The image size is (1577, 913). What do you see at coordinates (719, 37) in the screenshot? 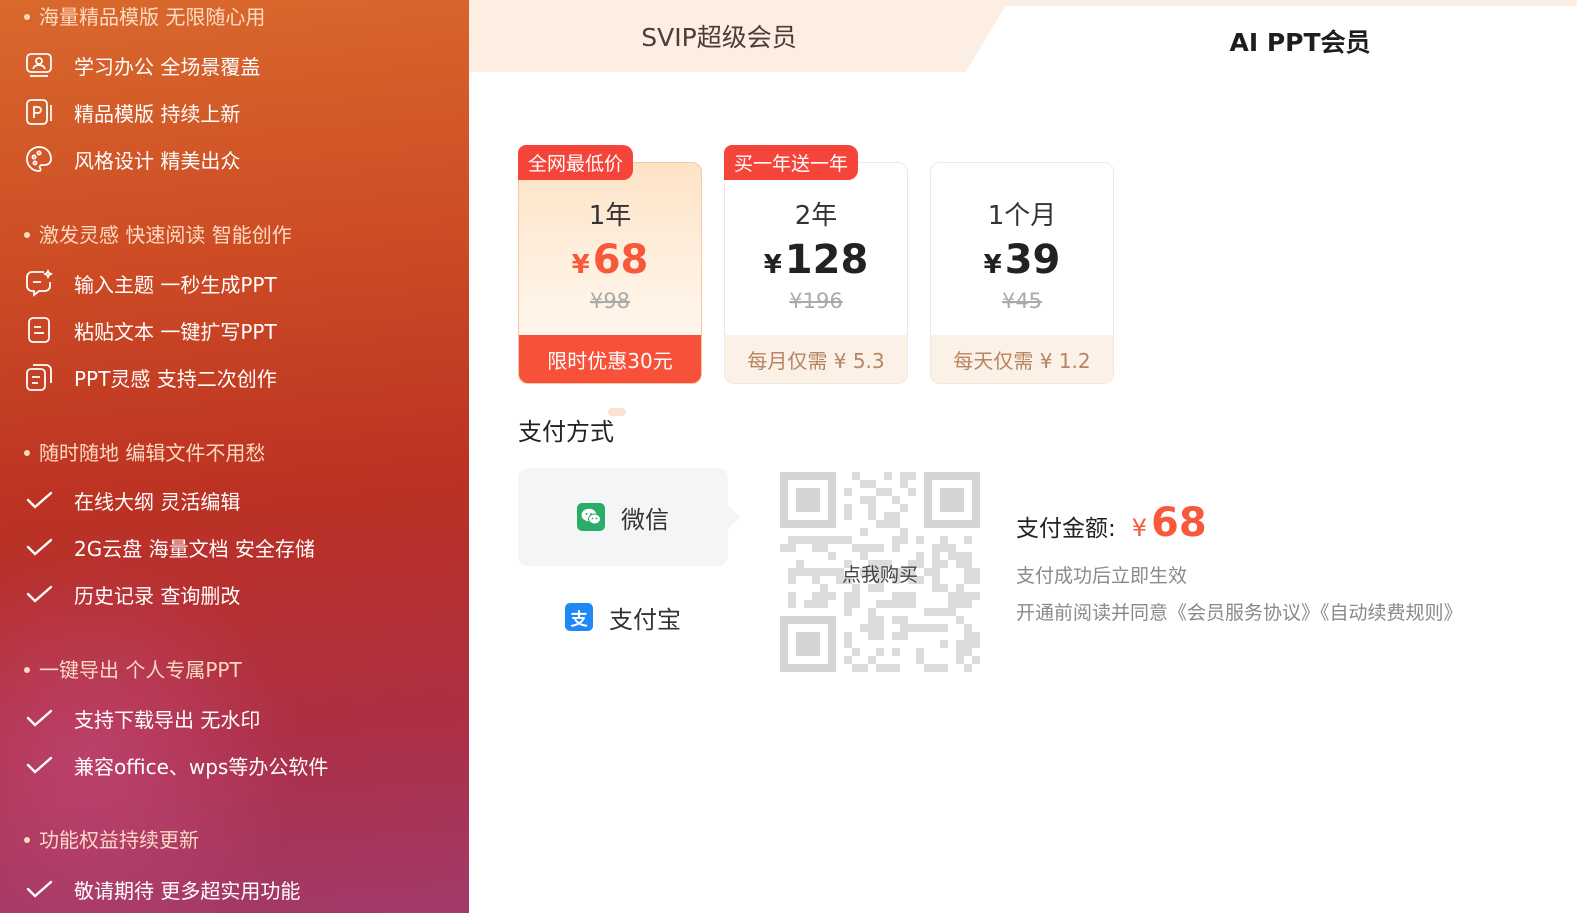
I see `tab-svip-label: SVIP超级会员` at bounding box center [719, 37].